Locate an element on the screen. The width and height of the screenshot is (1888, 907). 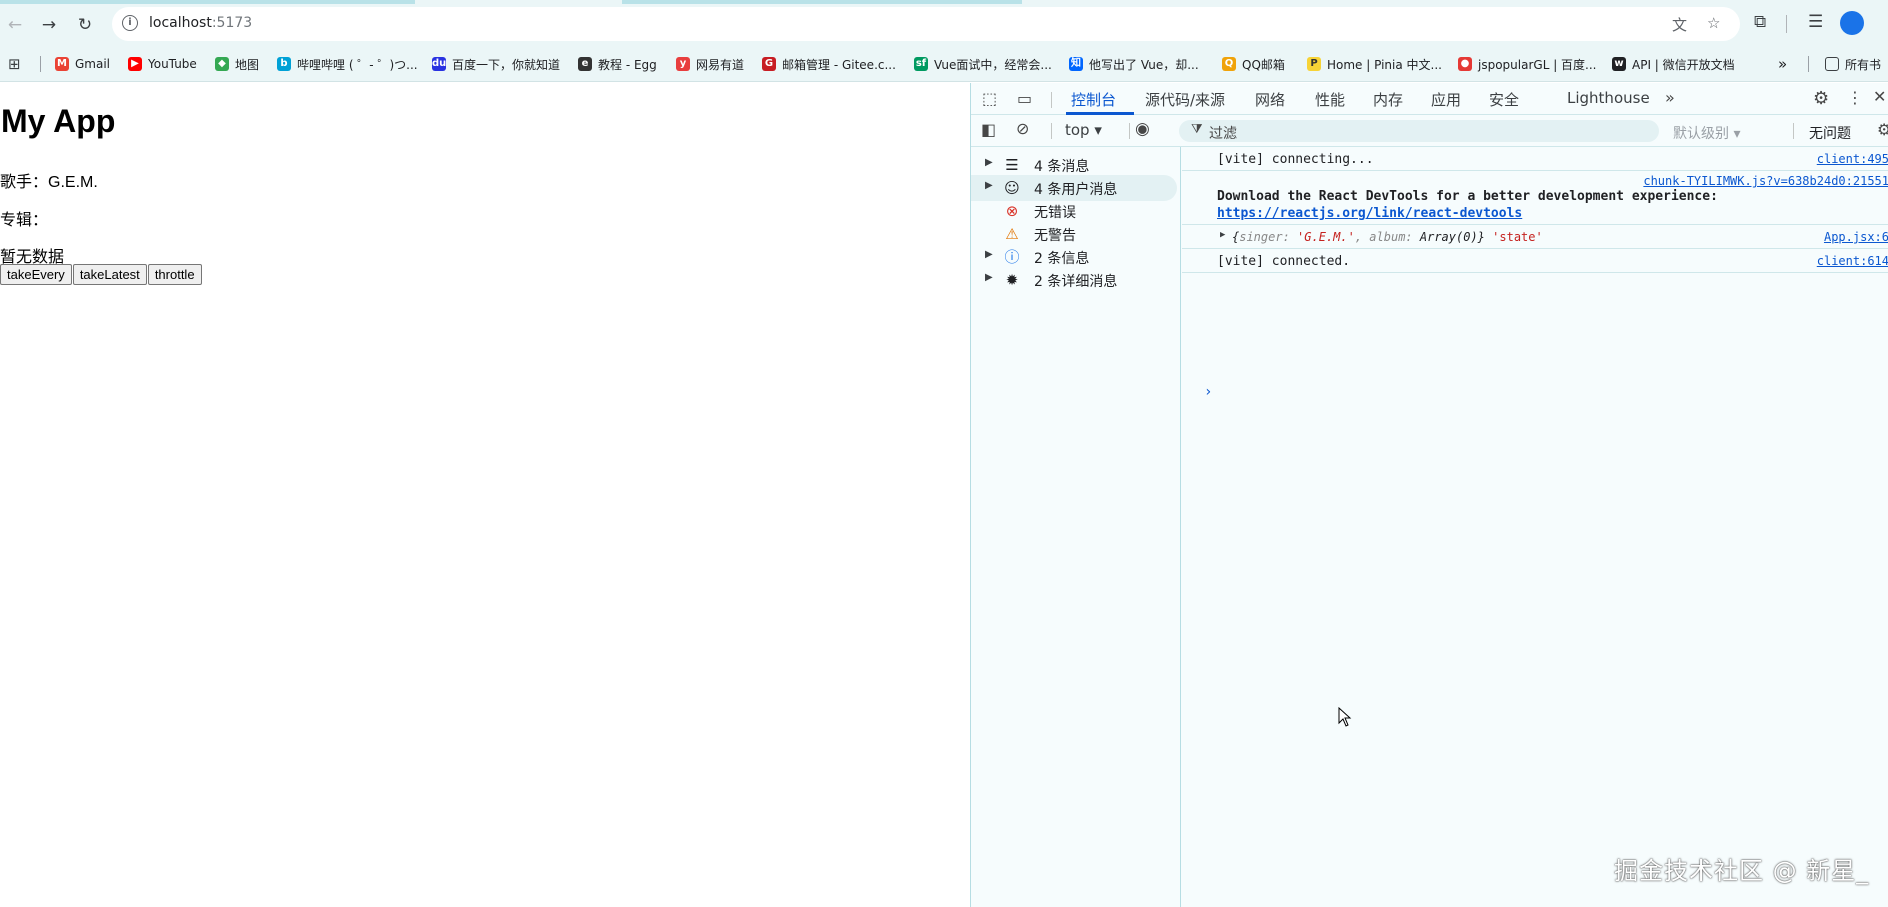
tab-memory: 内存 is located at coordinates (1388, 99).